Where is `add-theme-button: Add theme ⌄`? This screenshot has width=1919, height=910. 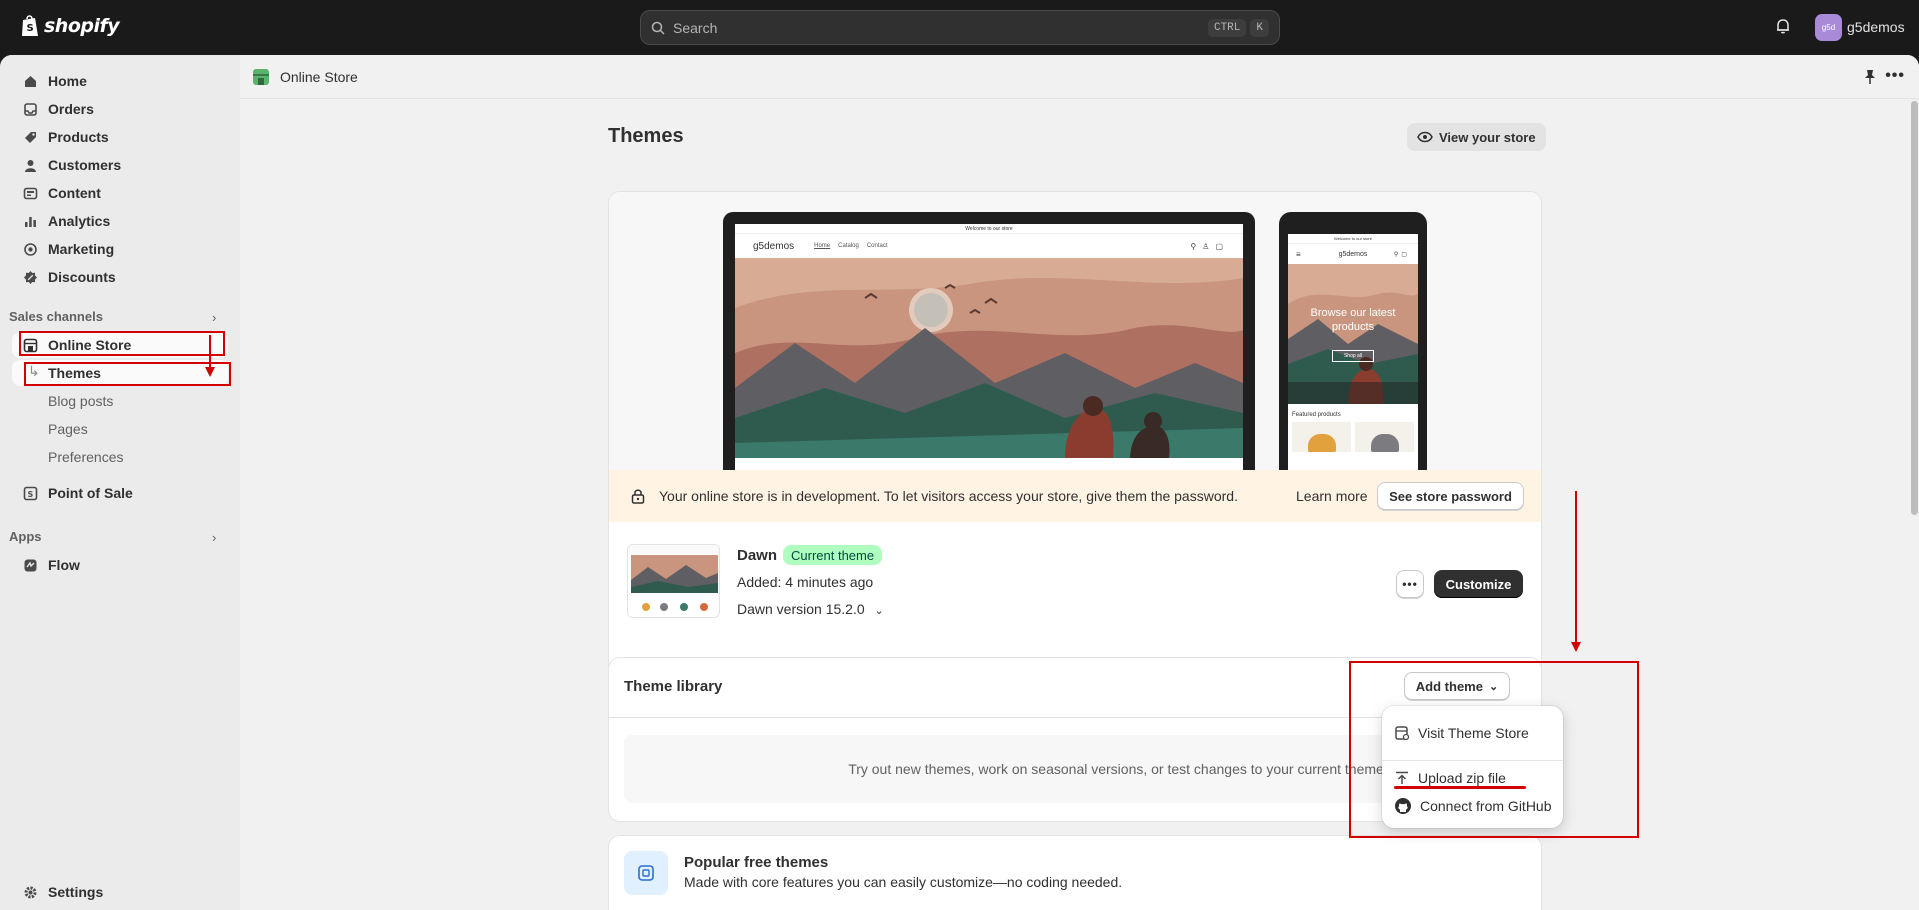 add-theme-button: Add theme ⌄ is located at coordinates (1457, 686).